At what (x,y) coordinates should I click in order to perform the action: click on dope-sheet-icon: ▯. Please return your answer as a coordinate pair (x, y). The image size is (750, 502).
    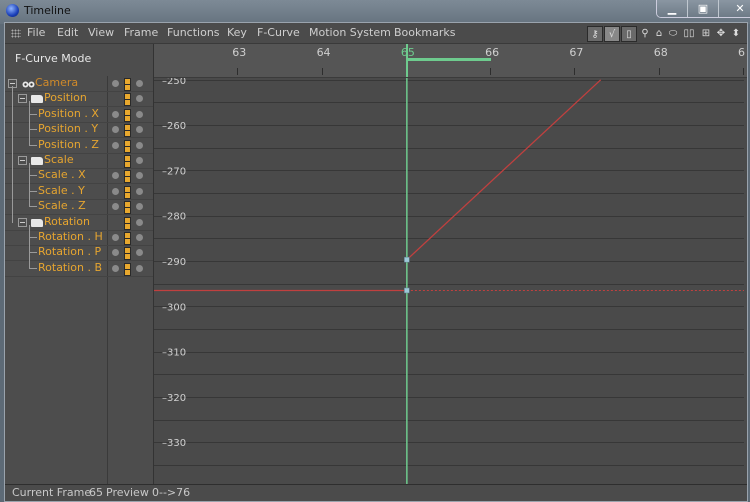
    Looking at the image, I should click on (629, 34).